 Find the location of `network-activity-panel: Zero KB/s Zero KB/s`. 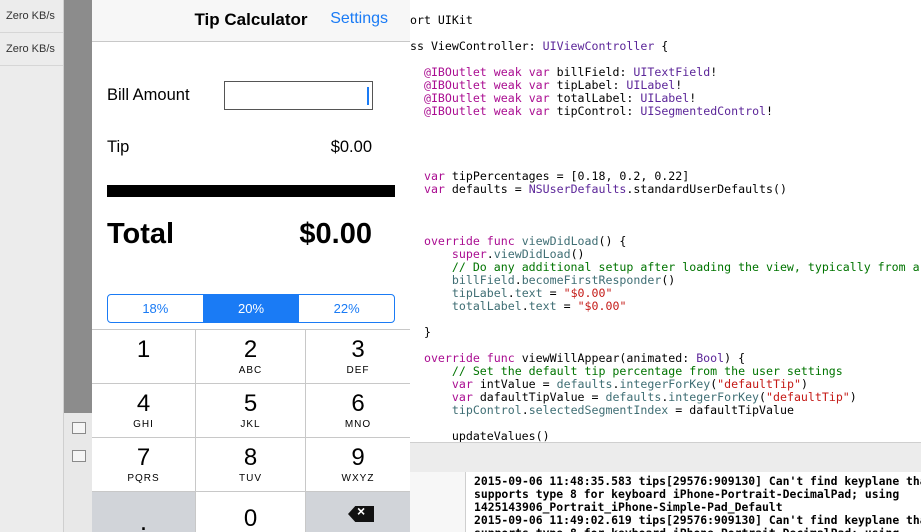

network-activity-panel: Zero KB/s Zero KB/s is located at coordinates (32, 266).